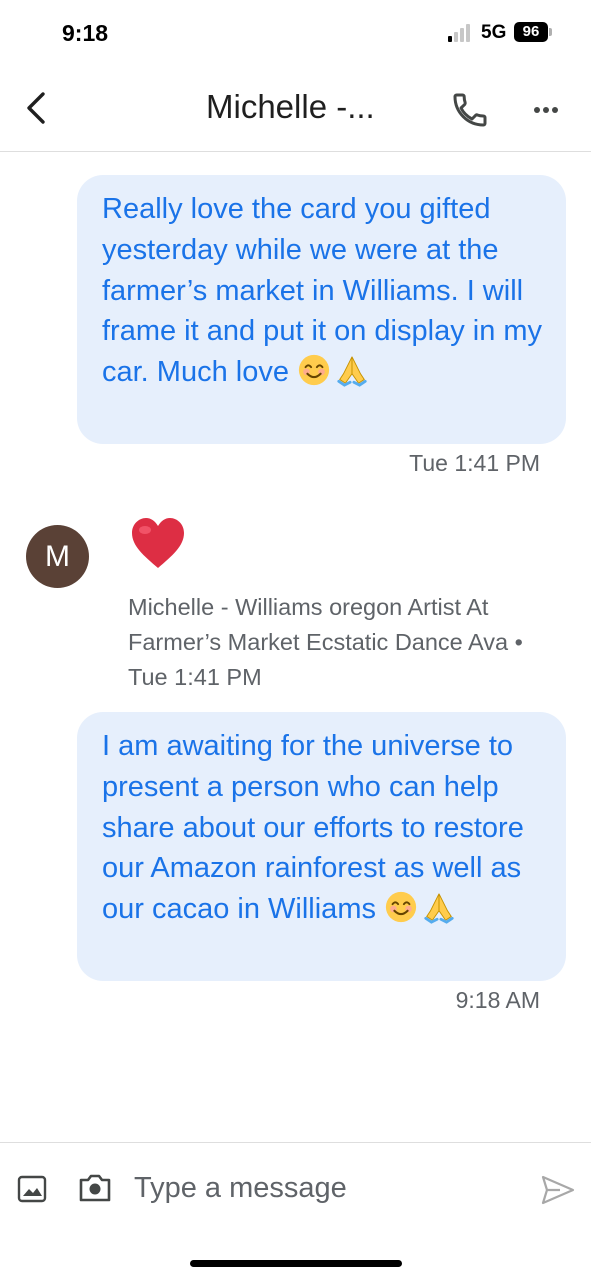  Describe the element at coordinates (531, 32) in the screenshot. I see `battery-icon: 96` at that location.